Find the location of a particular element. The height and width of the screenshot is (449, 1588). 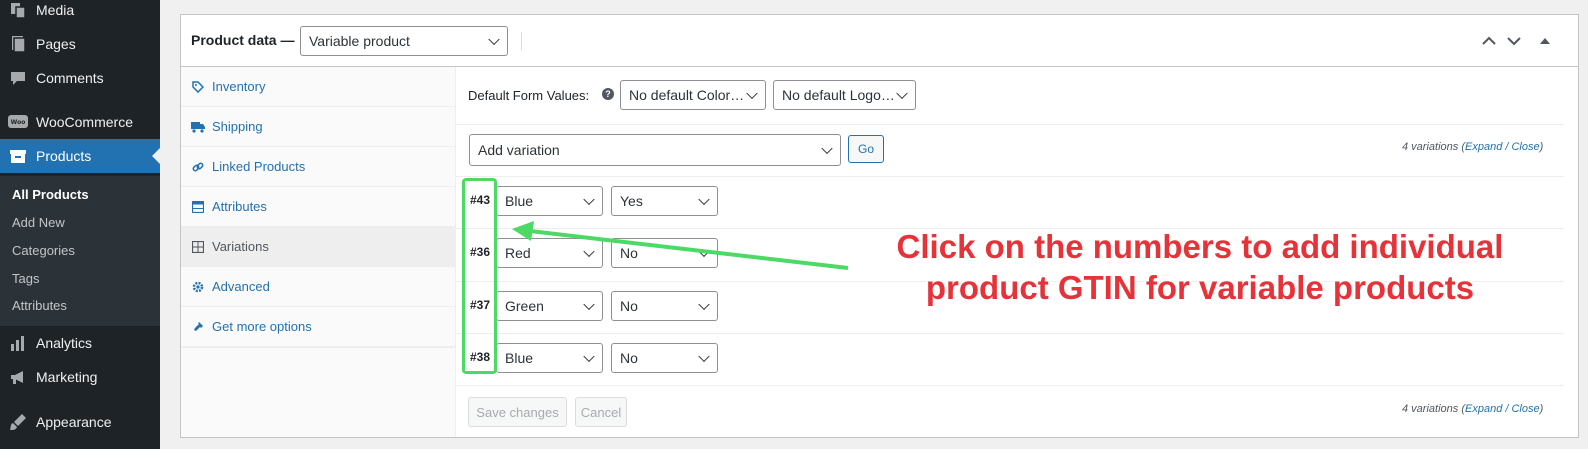

submenu-categories: Categories is located at coordinates (43, 250).